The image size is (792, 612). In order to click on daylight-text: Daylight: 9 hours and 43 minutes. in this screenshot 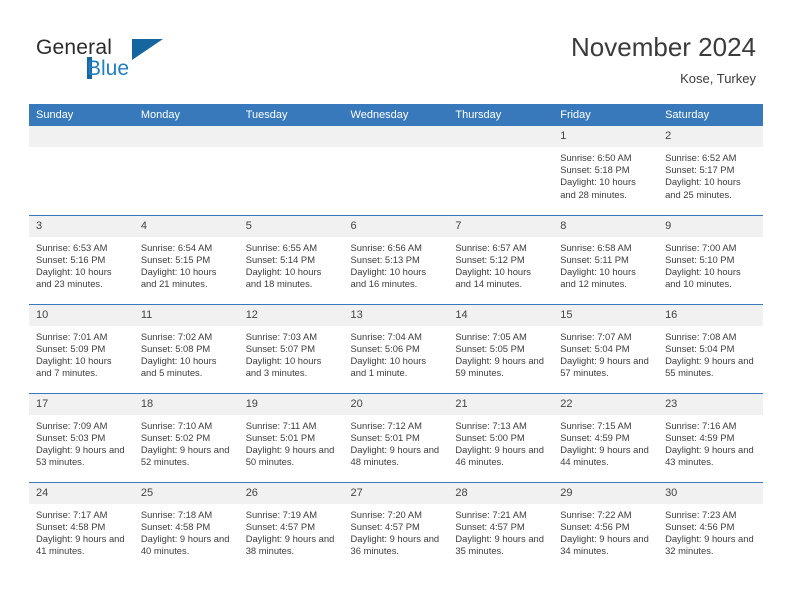, I will do `click(709, 455)`.